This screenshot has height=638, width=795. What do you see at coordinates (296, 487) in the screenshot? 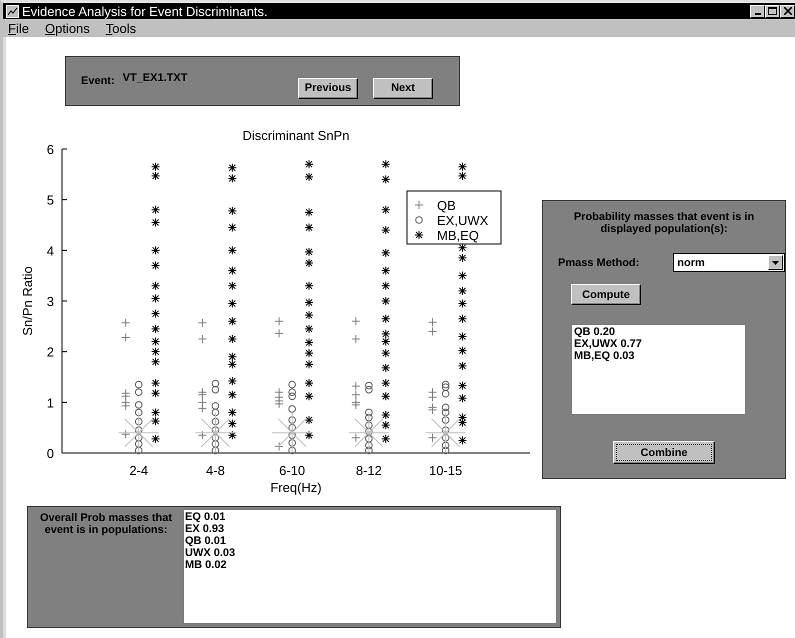
I see `x-axis-label: Freq(Hz)` at bounding box center [296, 487].